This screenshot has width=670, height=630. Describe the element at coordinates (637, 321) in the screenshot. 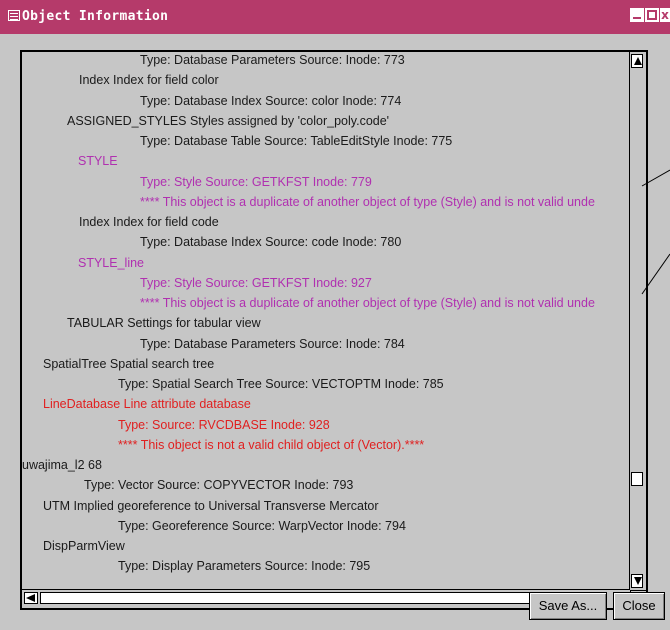

I see `vertical-scrollbar` at that location.